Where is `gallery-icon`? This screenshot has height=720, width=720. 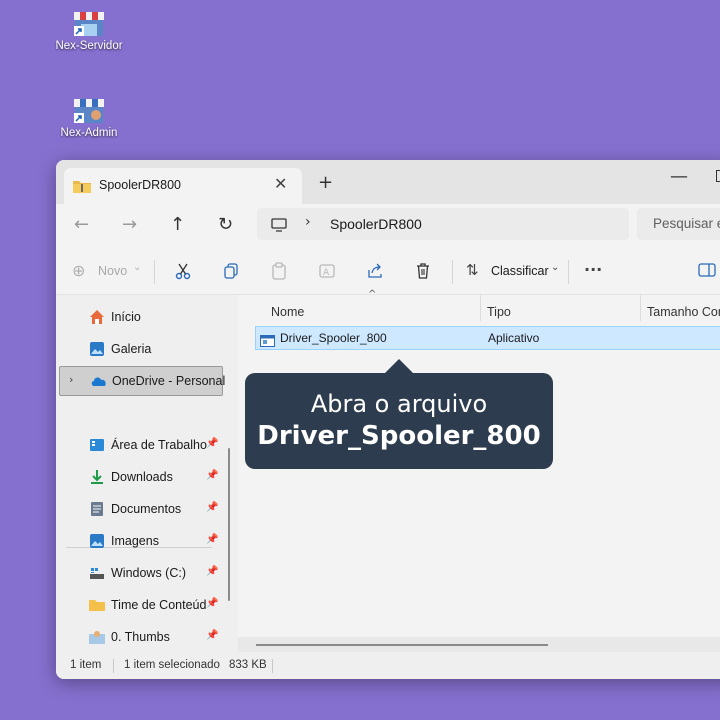 gallery-icon is located at coordinates (97, 349).